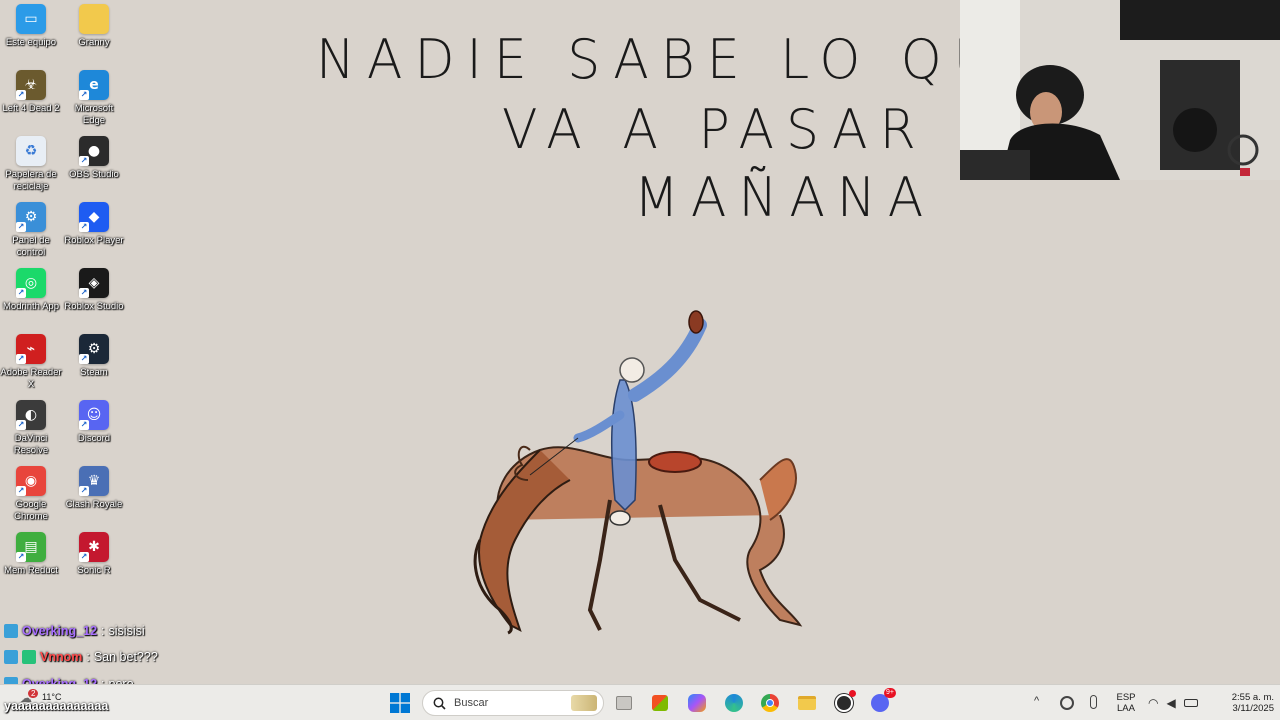 The width and height of the screenshot is (1280, 720). I want to click on clock-date: 3/11/2025, so click(1253, 708).